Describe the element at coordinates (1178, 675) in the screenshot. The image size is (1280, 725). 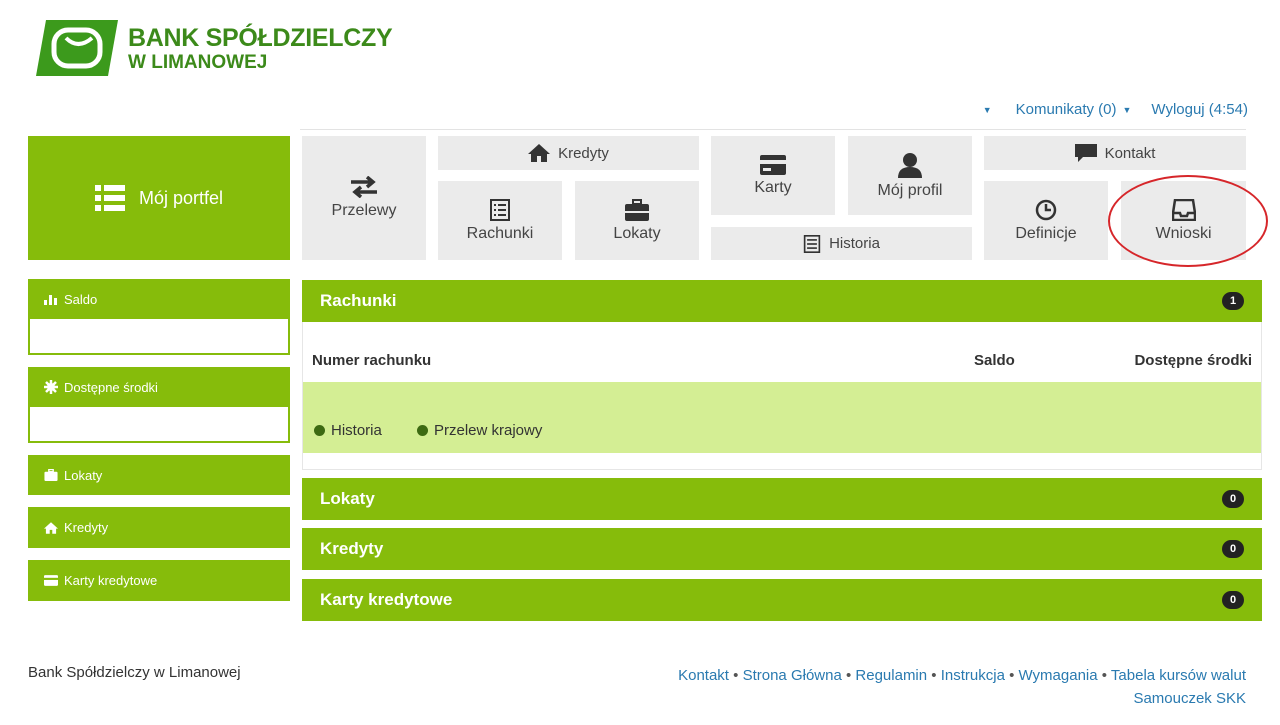
I see `footer-link-kursy: Tabela kursów walut` at that location.